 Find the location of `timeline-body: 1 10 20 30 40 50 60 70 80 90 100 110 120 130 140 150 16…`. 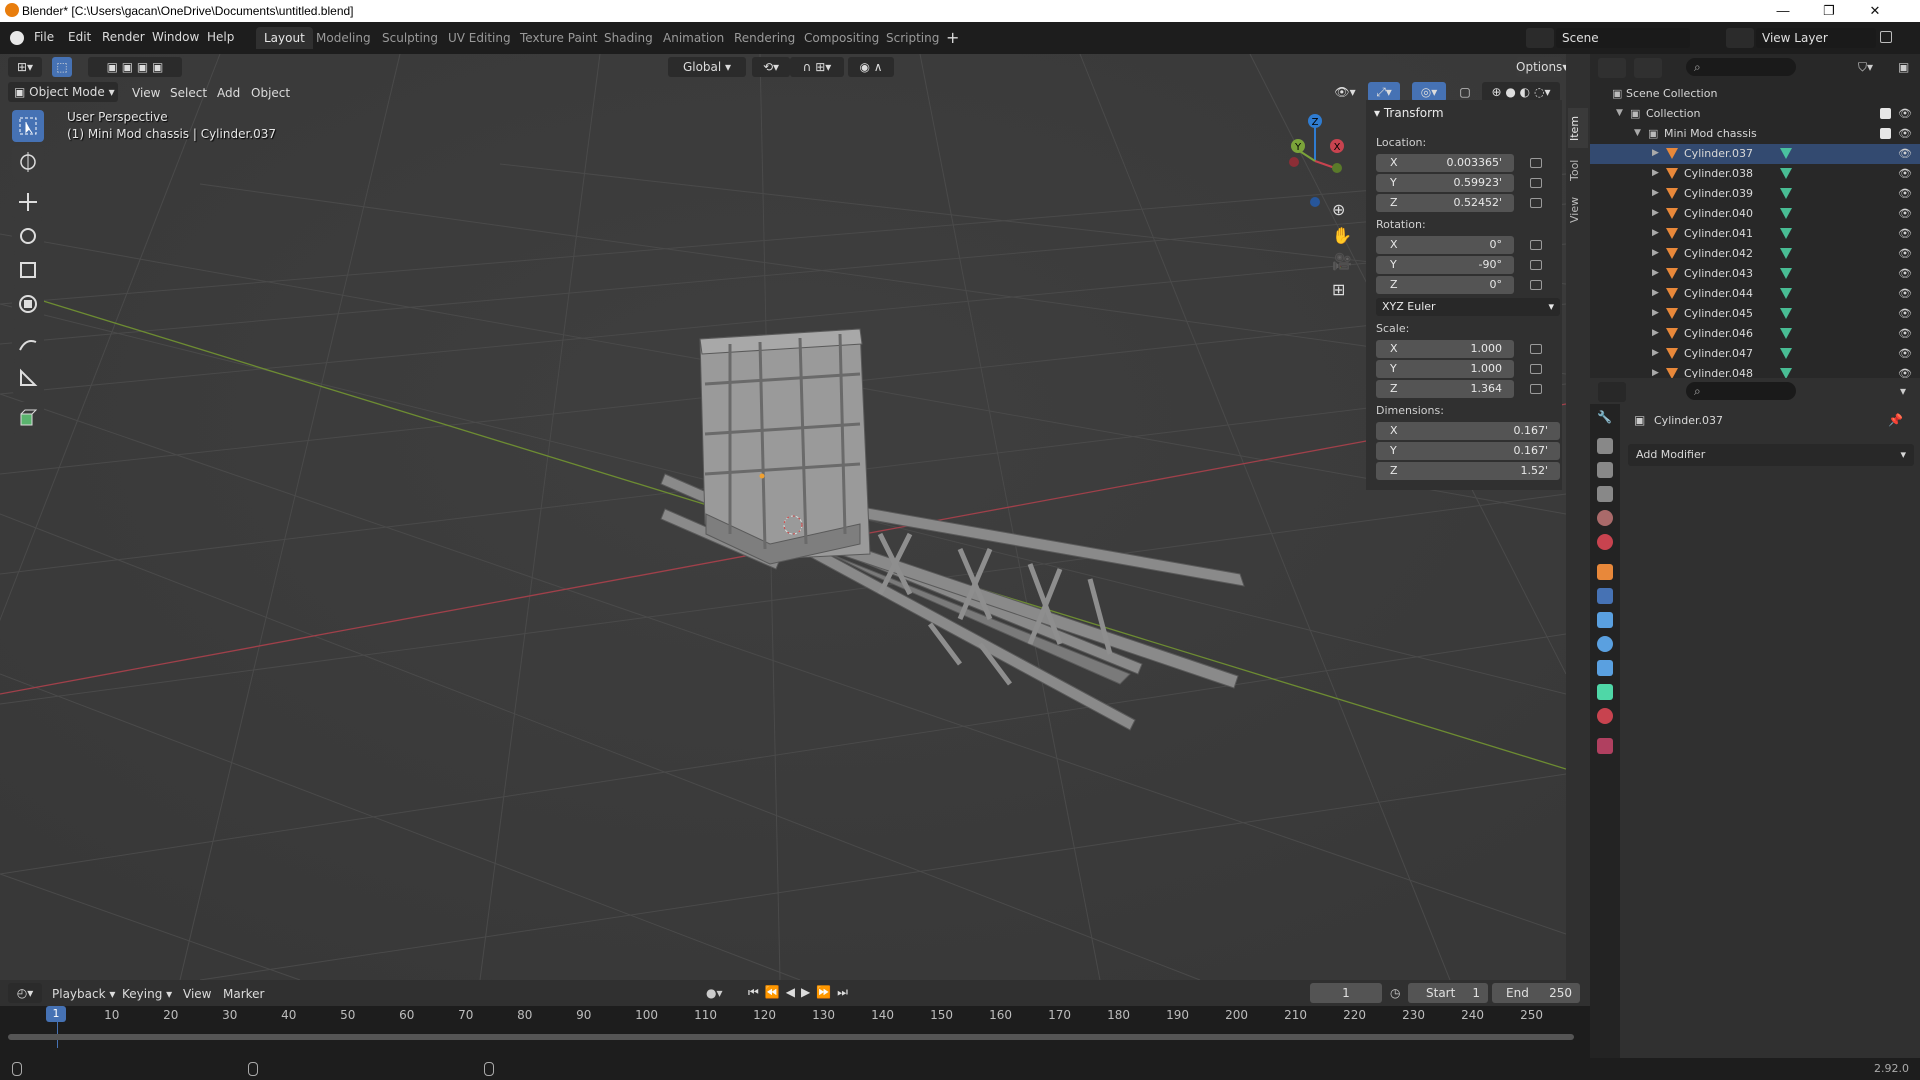

timeline-body: 1 10 20 30 40 50 60 70 80 90 100 110 120 130 140 150 16… is located at coordinates (795, 1032).